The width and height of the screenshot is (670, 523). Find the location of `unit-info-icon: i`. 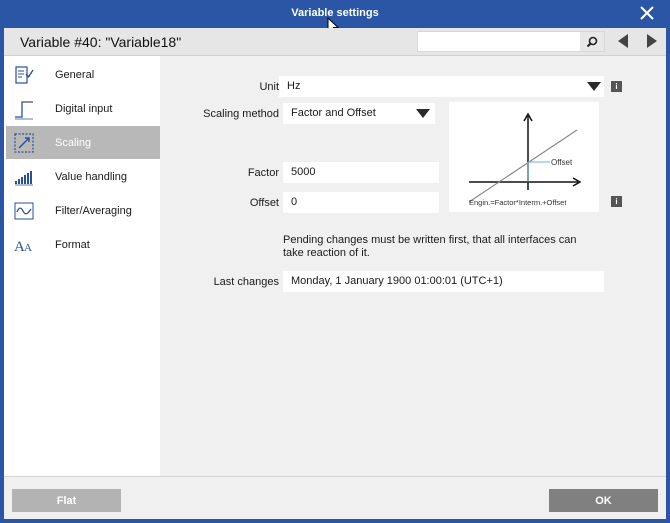

unit-info-icon: i is located at coordinates (616, 86).